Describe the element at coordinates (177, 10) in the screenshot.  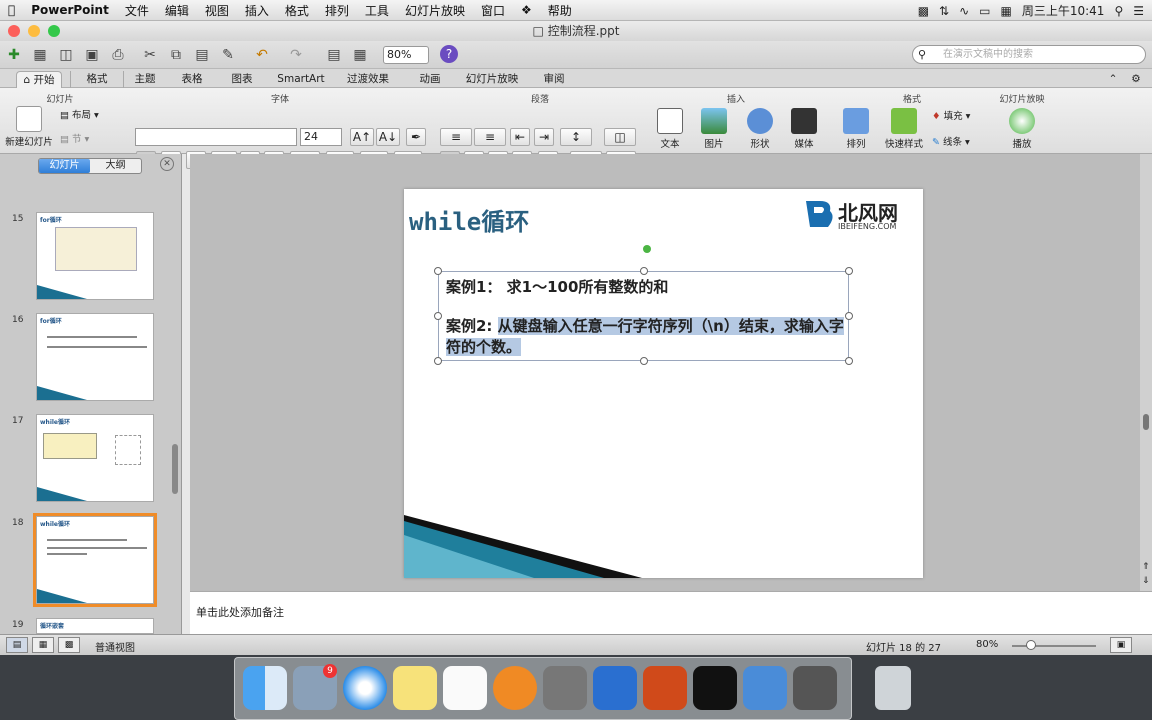
I see `menu-edit: 编辑` at that location.